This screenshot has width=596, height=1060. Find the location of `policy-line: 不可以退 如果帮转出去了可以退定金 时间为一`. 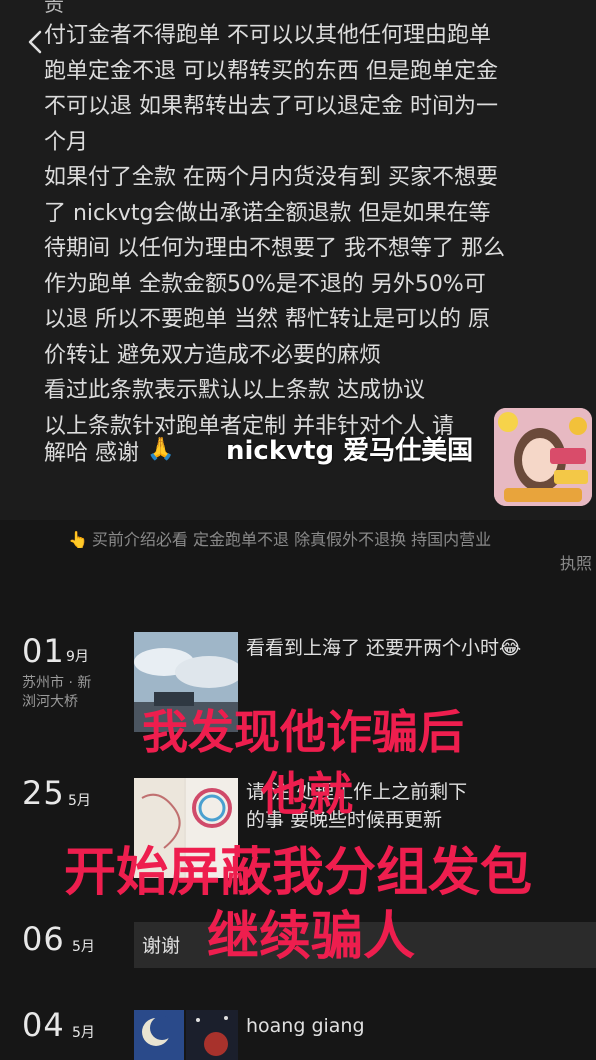

policy-line: 不可以退 如果帮转出去了可以退定金 时间为一 is located at coordinates (271, 106).